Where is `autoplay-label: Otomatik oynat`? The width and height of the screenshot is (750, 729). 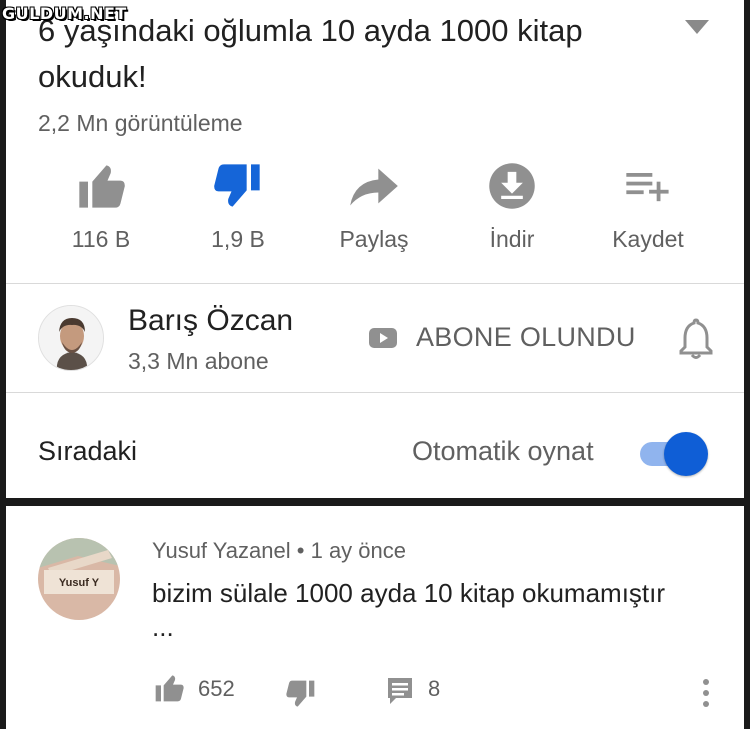 autoplay-label: Otomatik oynat is located at coordinates (503, 451).